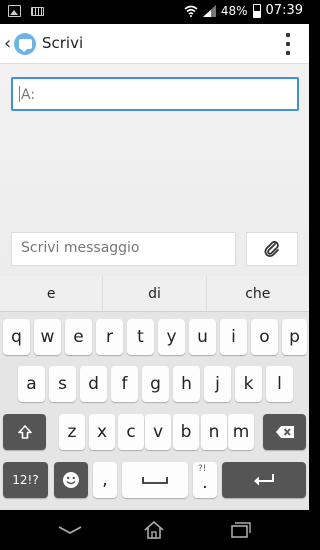 Image resolution: width=320 pixels, height=550 pixels. I want to click on backspace-icon, so click(284, 432).